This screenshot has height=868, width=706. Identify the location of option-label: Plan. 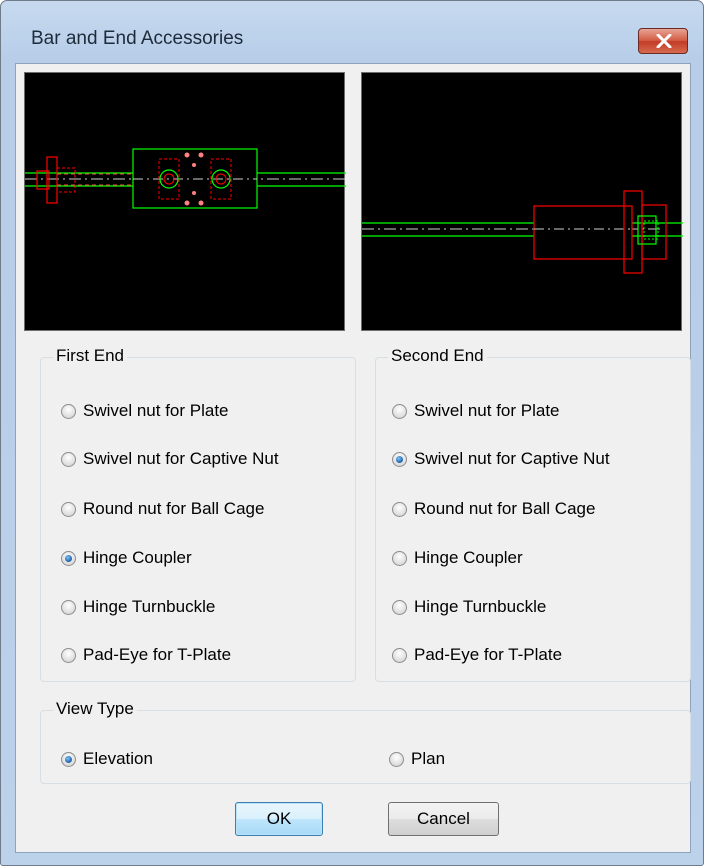
(428, 758).